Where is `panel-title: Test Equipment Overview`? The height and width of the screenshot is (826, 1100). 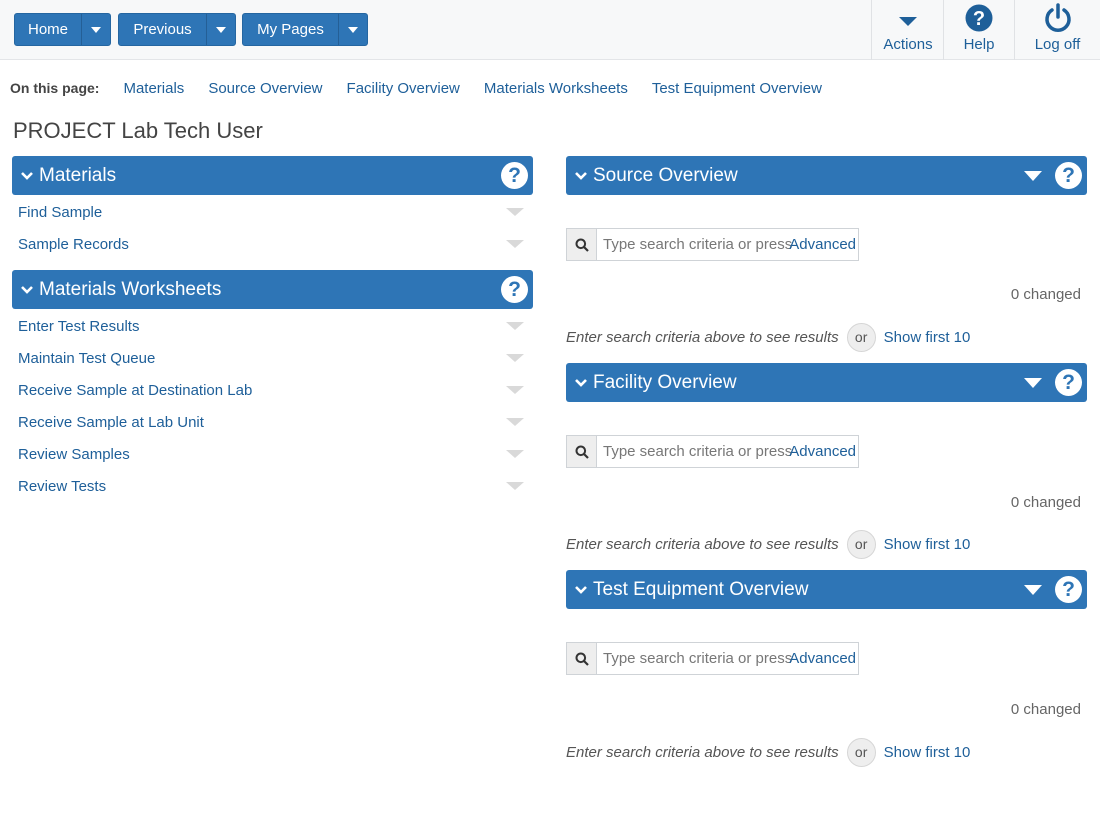
panel-title: Test Equipment Overview is located at coordinates (701, 589).